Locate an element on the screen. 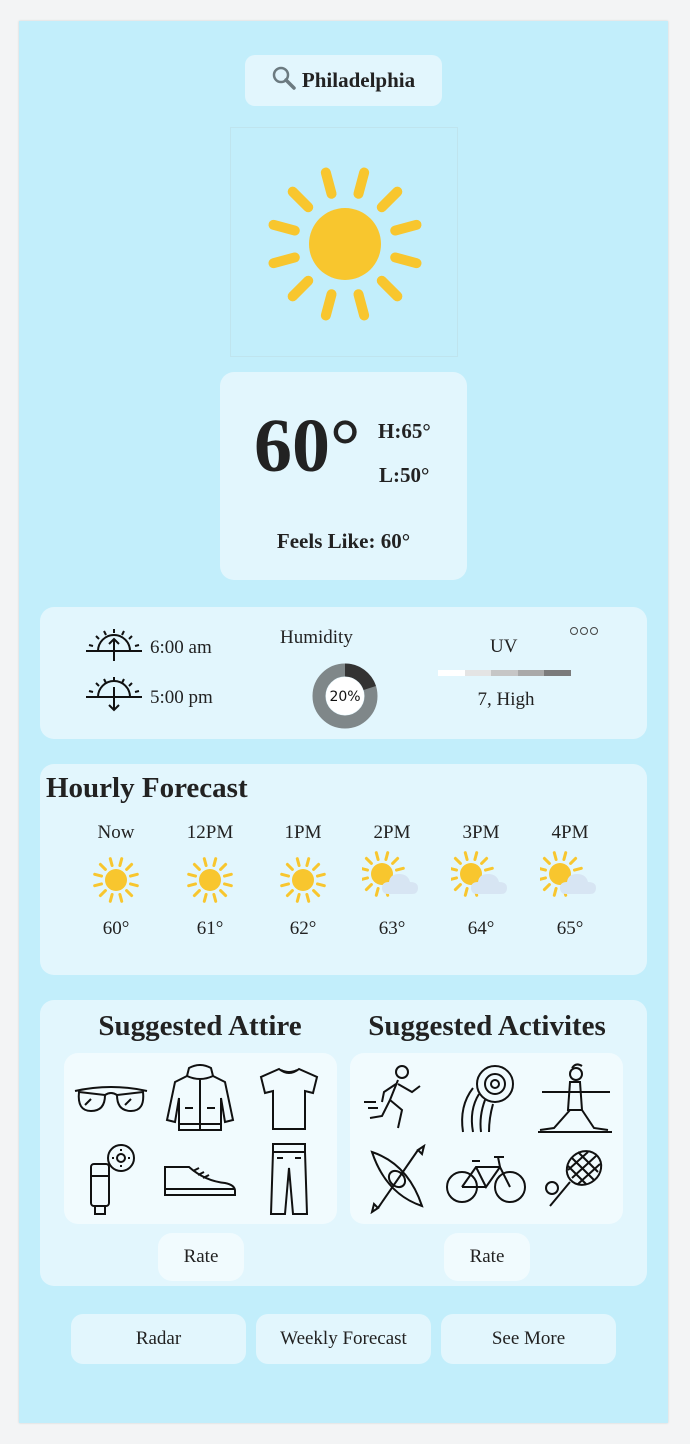 Image resolution: width=690 pixels, height=1444 pixels. hour-temperature: 63° is located at coordinates (392, 928).